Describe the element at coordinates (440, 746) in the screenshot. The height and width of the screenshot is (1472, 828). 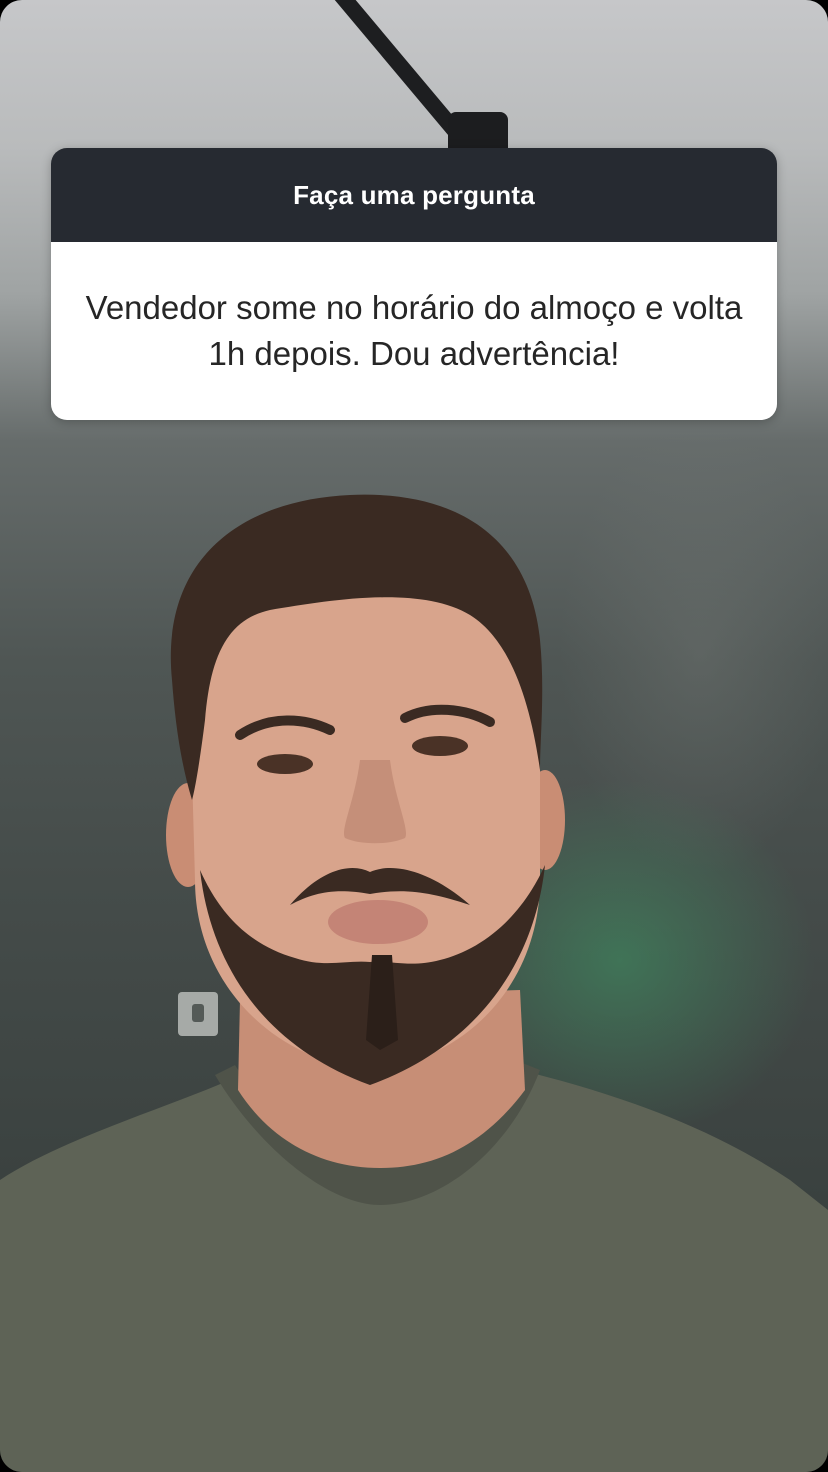
I see `person-right-eye` at that location.